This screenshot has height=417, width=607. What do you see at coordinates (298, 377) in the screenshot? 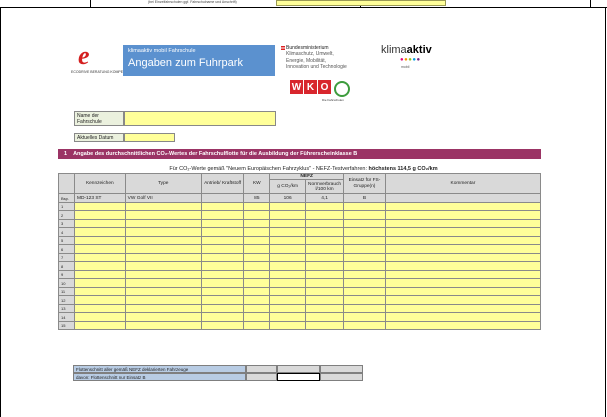
I see `avg-b-selected-cell` at bounding box center [298, 377].